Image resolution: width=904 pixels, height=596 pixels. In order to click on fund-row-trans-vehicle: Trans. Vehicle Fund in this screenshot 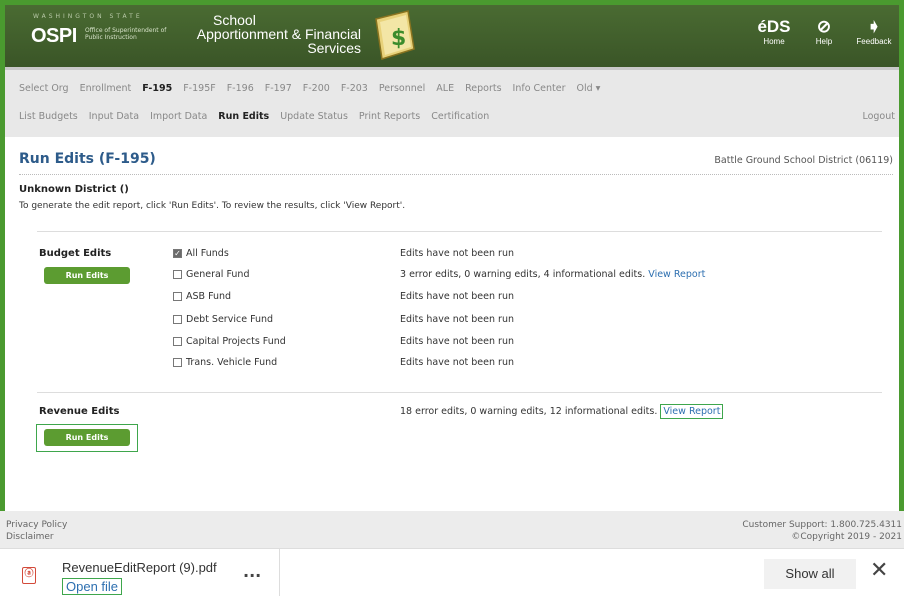, I will do `click(225, 362)`.